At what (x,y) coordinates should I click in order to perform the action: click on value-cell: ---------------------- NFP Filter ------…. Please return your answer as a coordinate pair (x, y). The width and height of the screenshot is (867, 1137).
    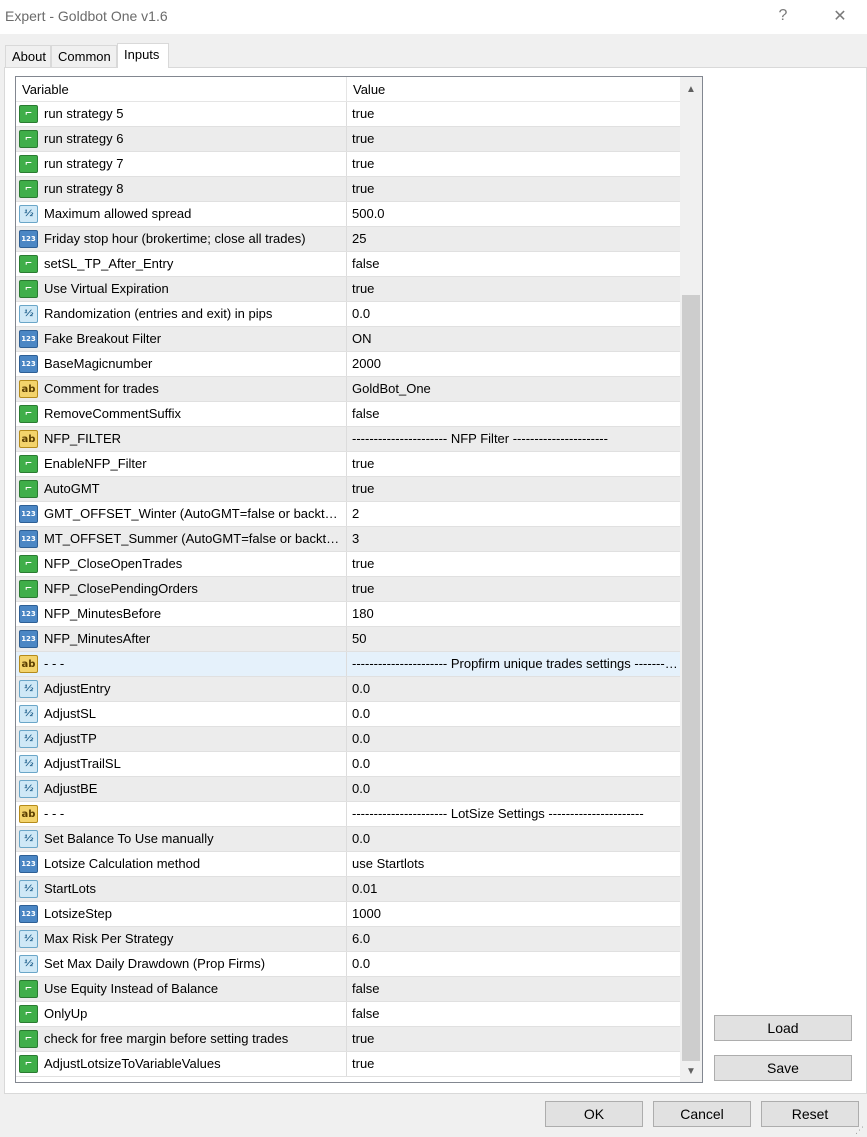
    Looking at the image, I should click on (513, 439).